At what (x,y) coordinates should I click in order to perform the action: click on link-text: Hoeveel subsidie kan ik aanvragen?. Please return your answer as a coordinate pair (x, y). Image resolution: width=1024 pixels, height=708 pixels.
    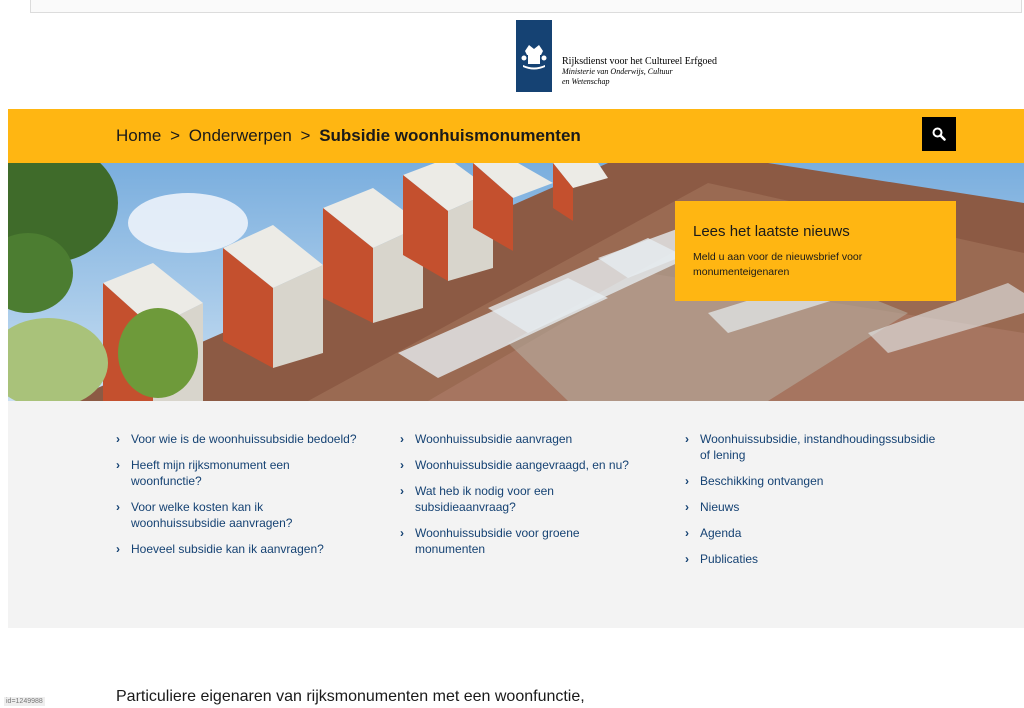
    Looking at the image, I should click on (227, 549).